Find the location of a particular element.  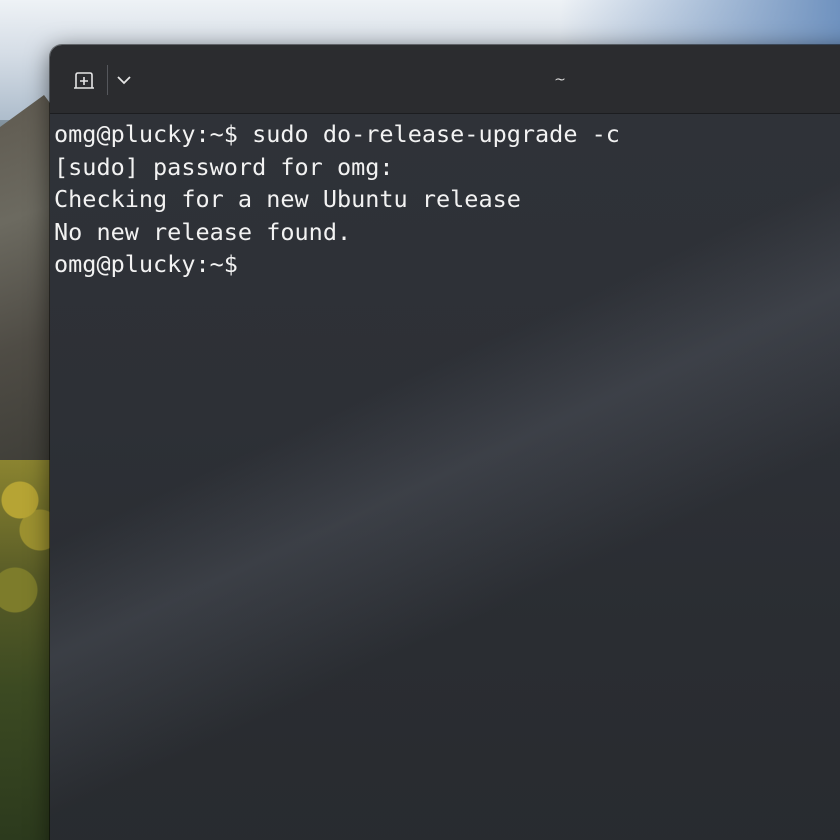

terminal-line: [sudo] password for omg: is located at coordinates (224, 166).